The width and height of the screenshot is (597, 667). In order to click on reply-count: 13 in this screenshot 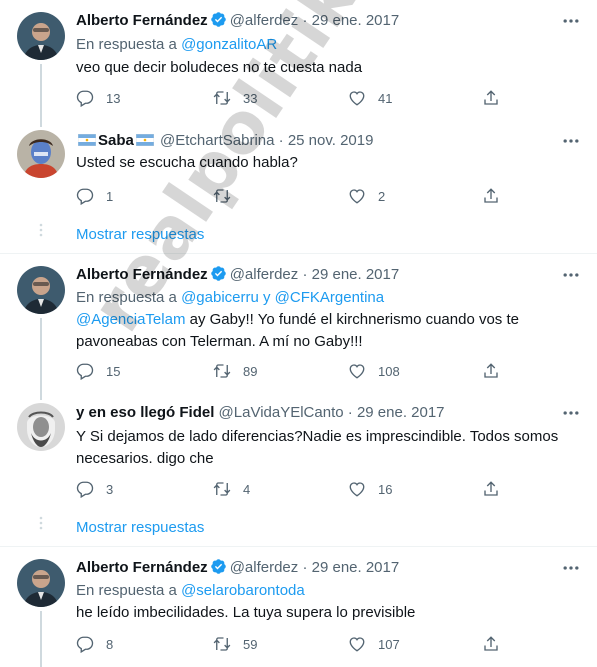, I will do `click(113, 98)`.